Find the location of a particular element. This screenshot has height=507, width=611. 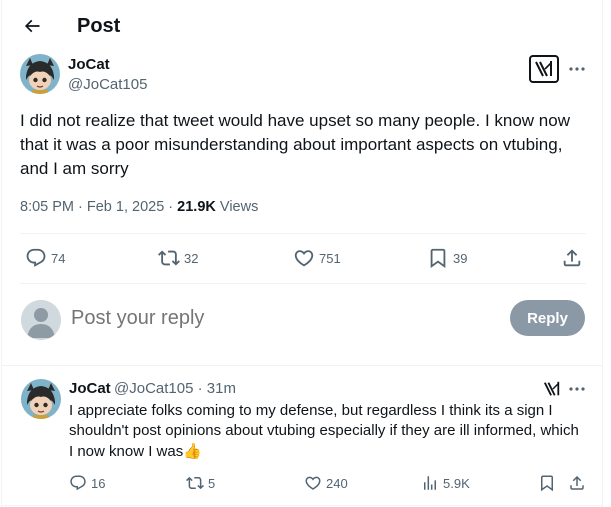

header: Post is located at coordinates (302, 26).